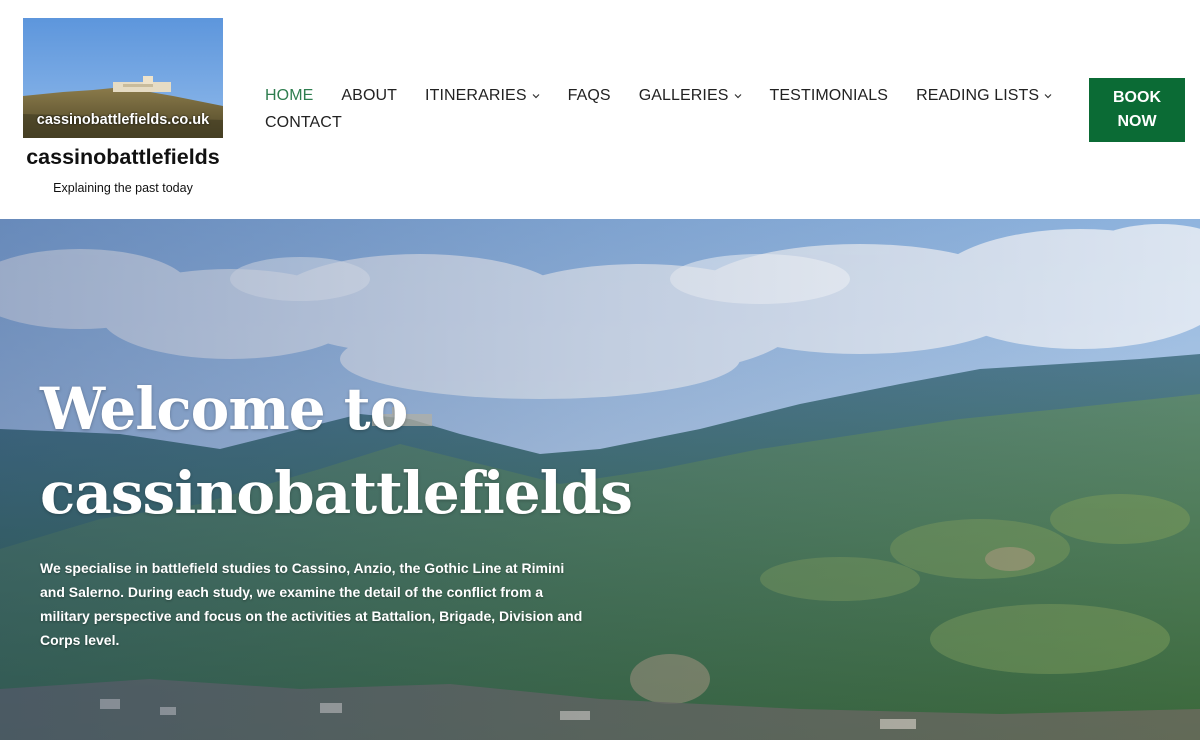 Image resolution: width=1200 pixels, height=740 pixels. What do you see at coordinates (123, 188) in the screenshot?
I see `site-tagline: Explaining the past today` at bounding box center [123, 188].